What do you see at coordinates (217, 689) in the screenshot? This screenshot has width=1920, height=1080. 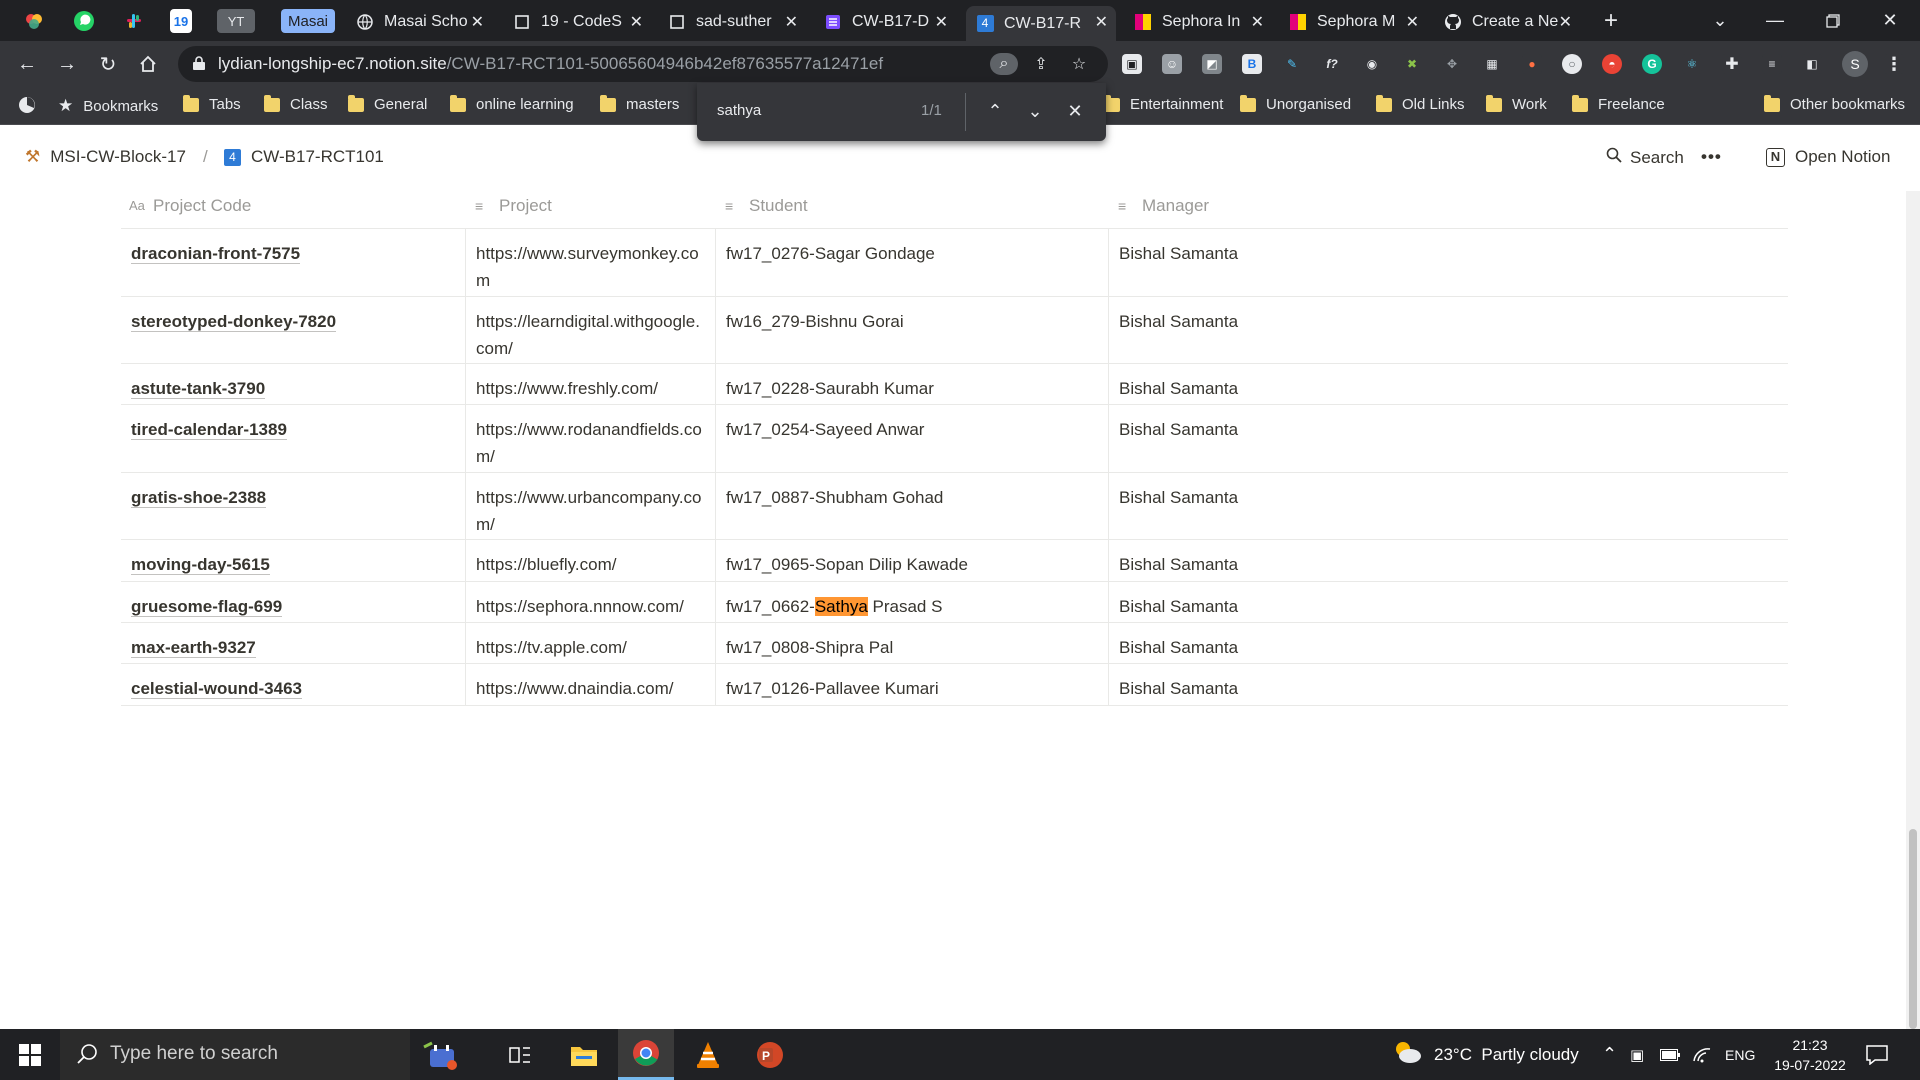 I see `project-code-link: celestial-wound-3463` at bounding box center [217, 689].